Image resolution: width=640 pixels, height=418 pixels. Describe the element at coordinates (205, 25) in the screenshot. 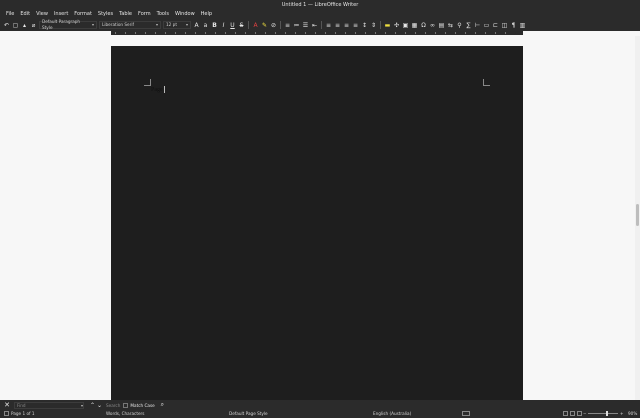

I see `shrink-font-icon: a` at that location.